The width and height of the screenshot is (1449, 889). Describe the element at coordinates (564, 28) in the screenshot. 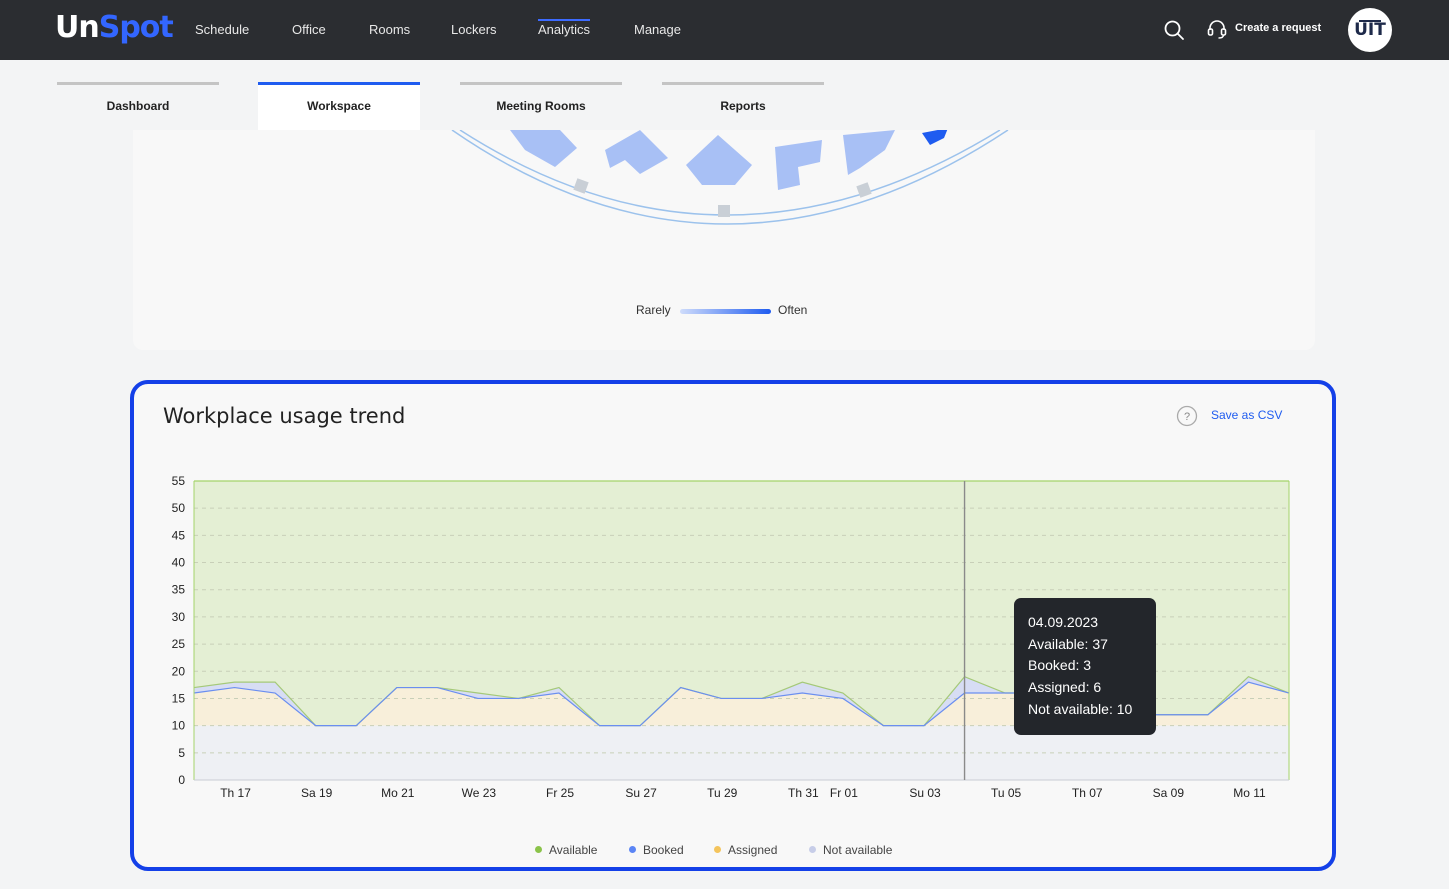

I see `nav-analytics: Analytics` at that location.